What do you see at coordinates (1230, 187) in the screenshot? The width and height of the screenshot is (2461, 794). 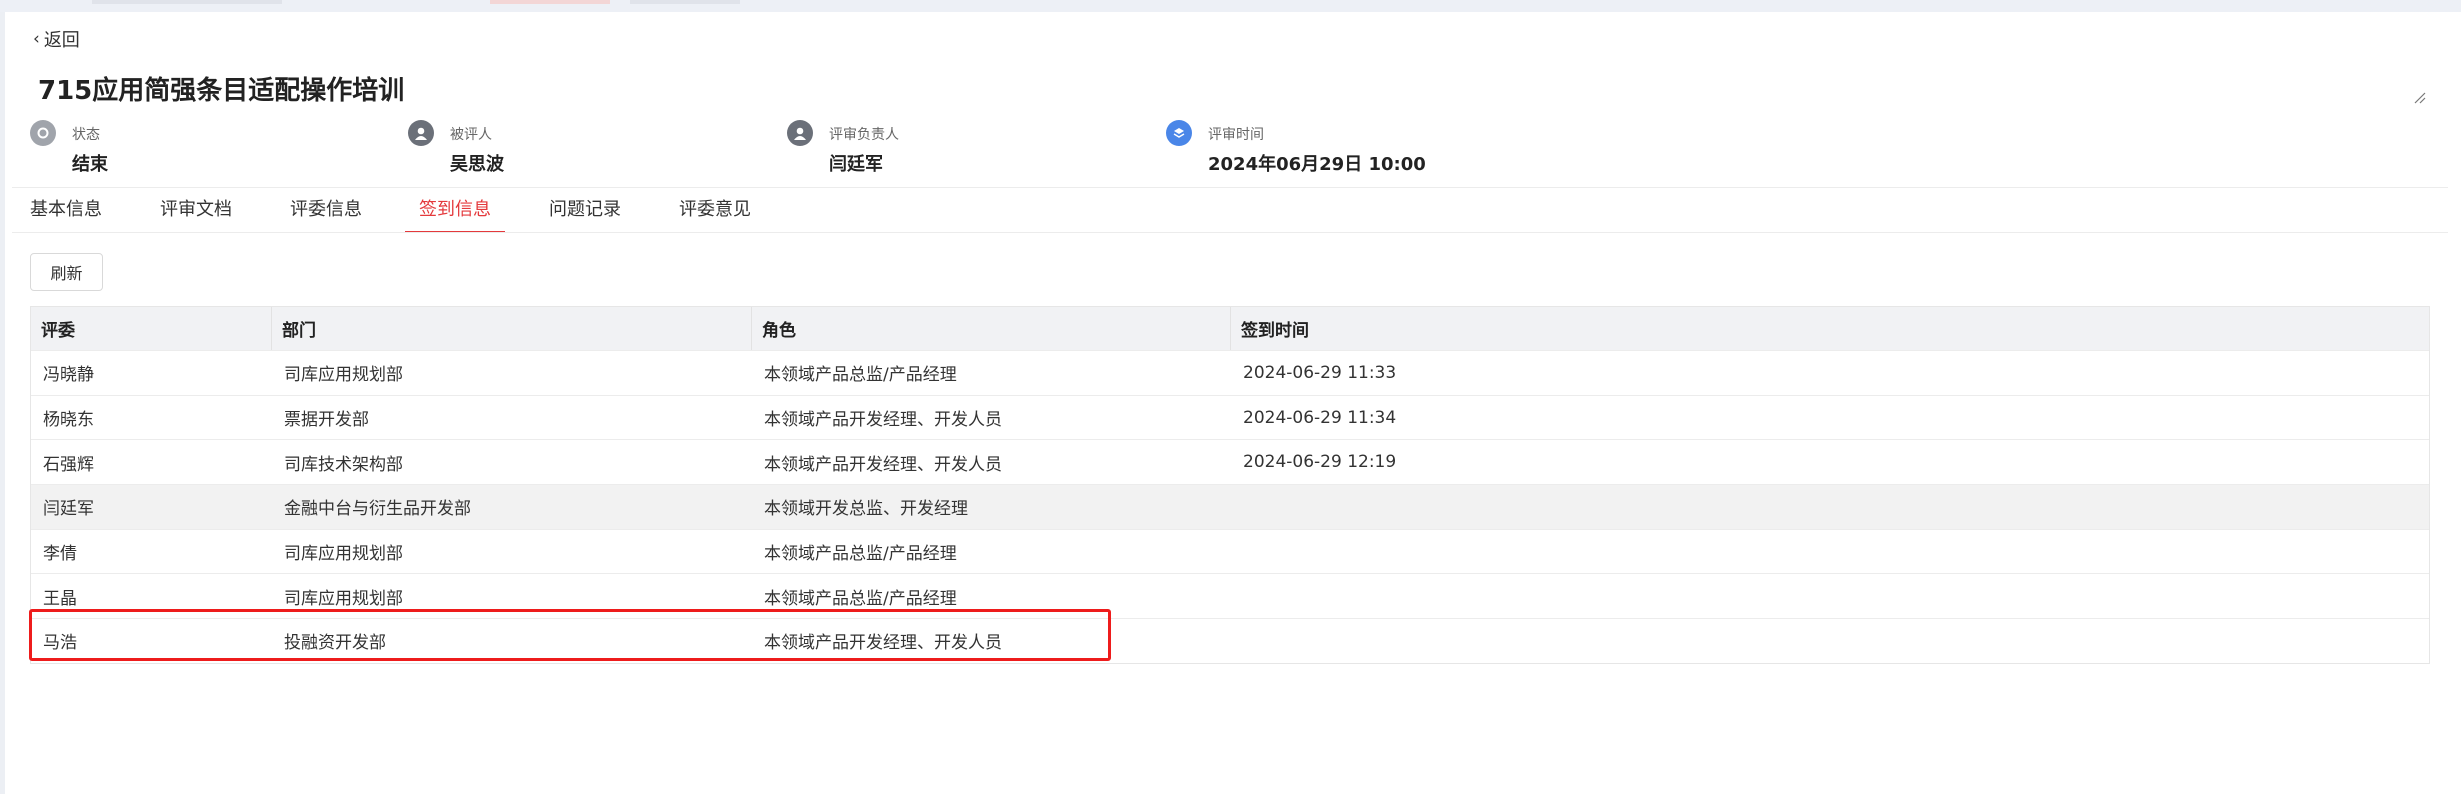 I see `divider` at bounding box center [1230, 187].